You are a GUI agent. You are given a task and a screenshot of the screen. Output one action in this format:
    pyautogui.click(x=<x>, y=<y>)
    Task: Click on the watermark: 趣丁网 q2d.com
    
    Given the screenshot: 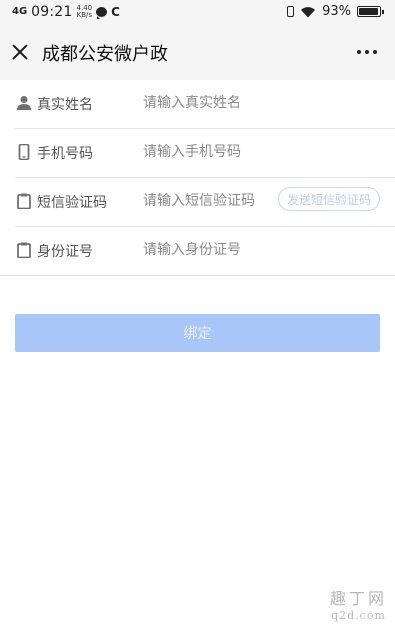 What is the action you would take?
    pyautogui.click(x=358, y=603)
    